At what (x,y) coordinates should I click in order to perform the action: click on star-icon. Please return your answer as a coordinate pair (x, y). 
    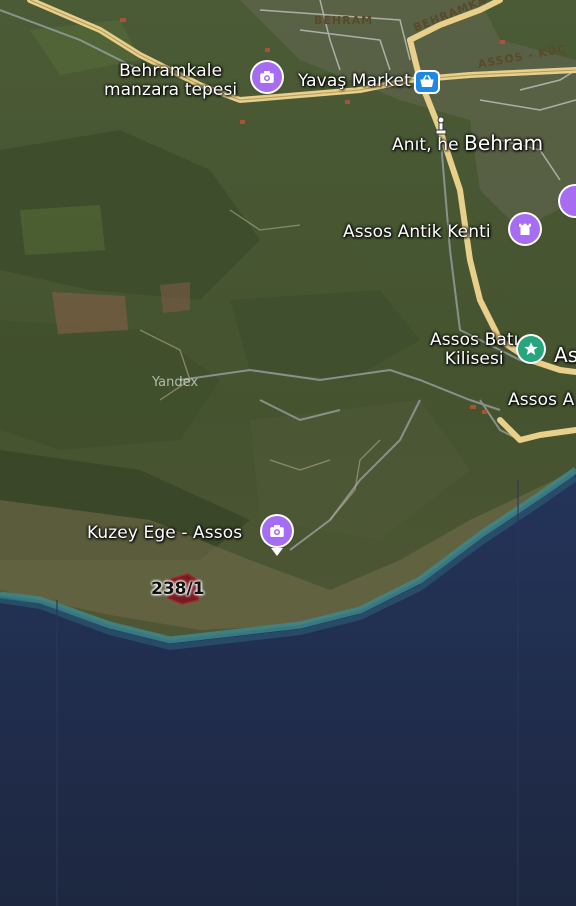
    Looking at the image, I should click on (531, 349).